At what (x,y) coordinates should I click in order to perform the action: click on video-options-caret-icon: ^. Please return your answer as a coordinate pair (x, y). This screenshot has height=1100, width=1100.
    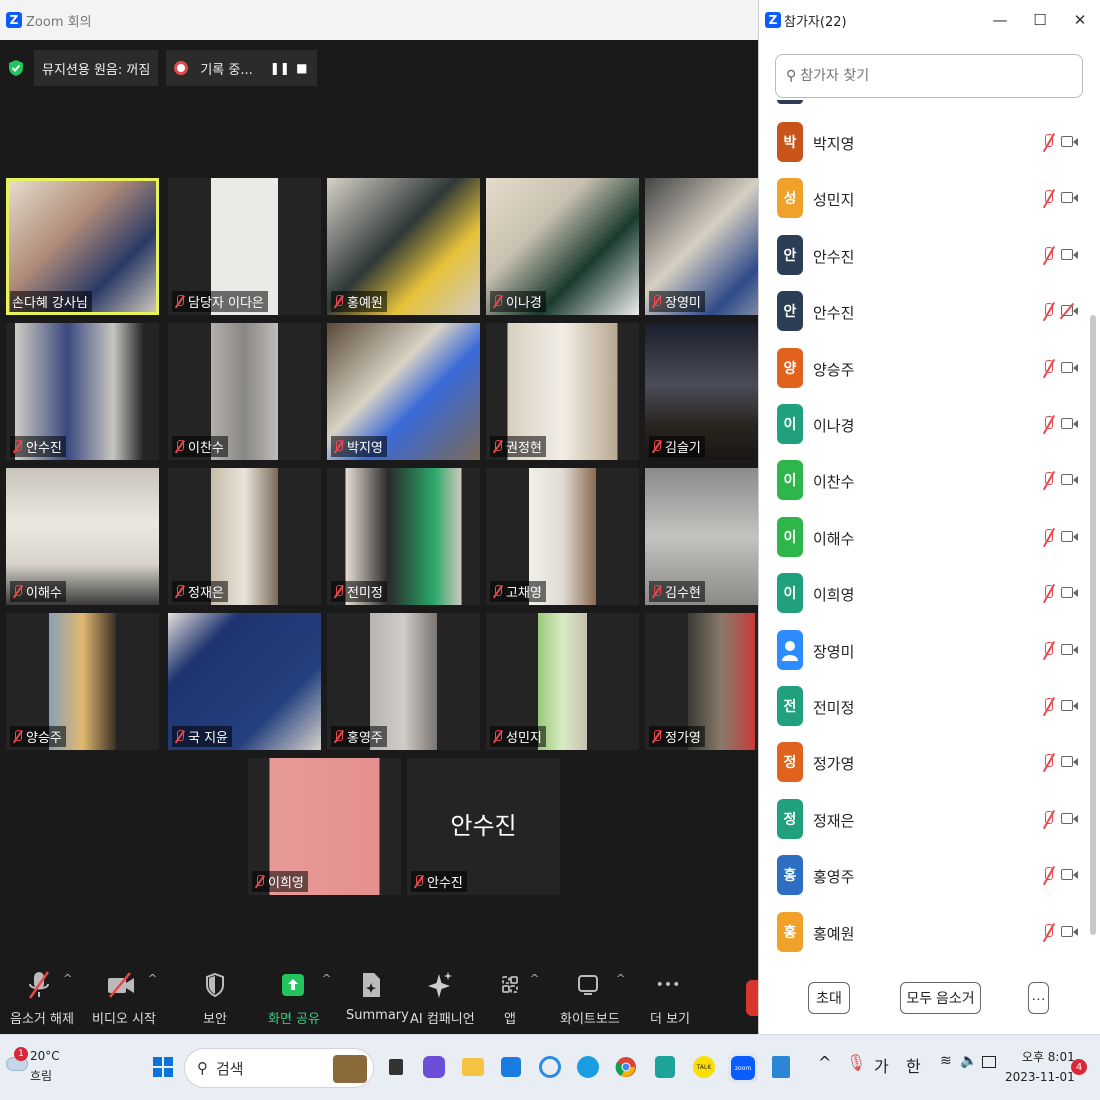
    Looking at the image, I should click on (152, 978).